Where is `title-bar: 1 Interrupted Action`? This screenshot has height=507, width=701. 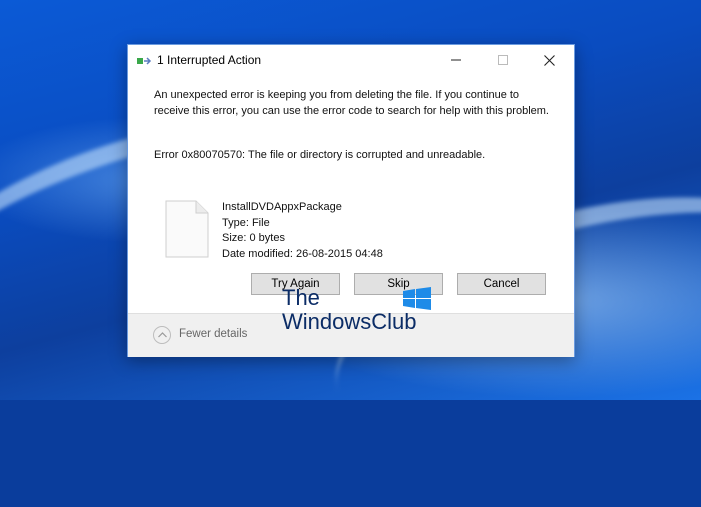 title-bar: 1 Interrupted Action is located at coordinates (351, 61).